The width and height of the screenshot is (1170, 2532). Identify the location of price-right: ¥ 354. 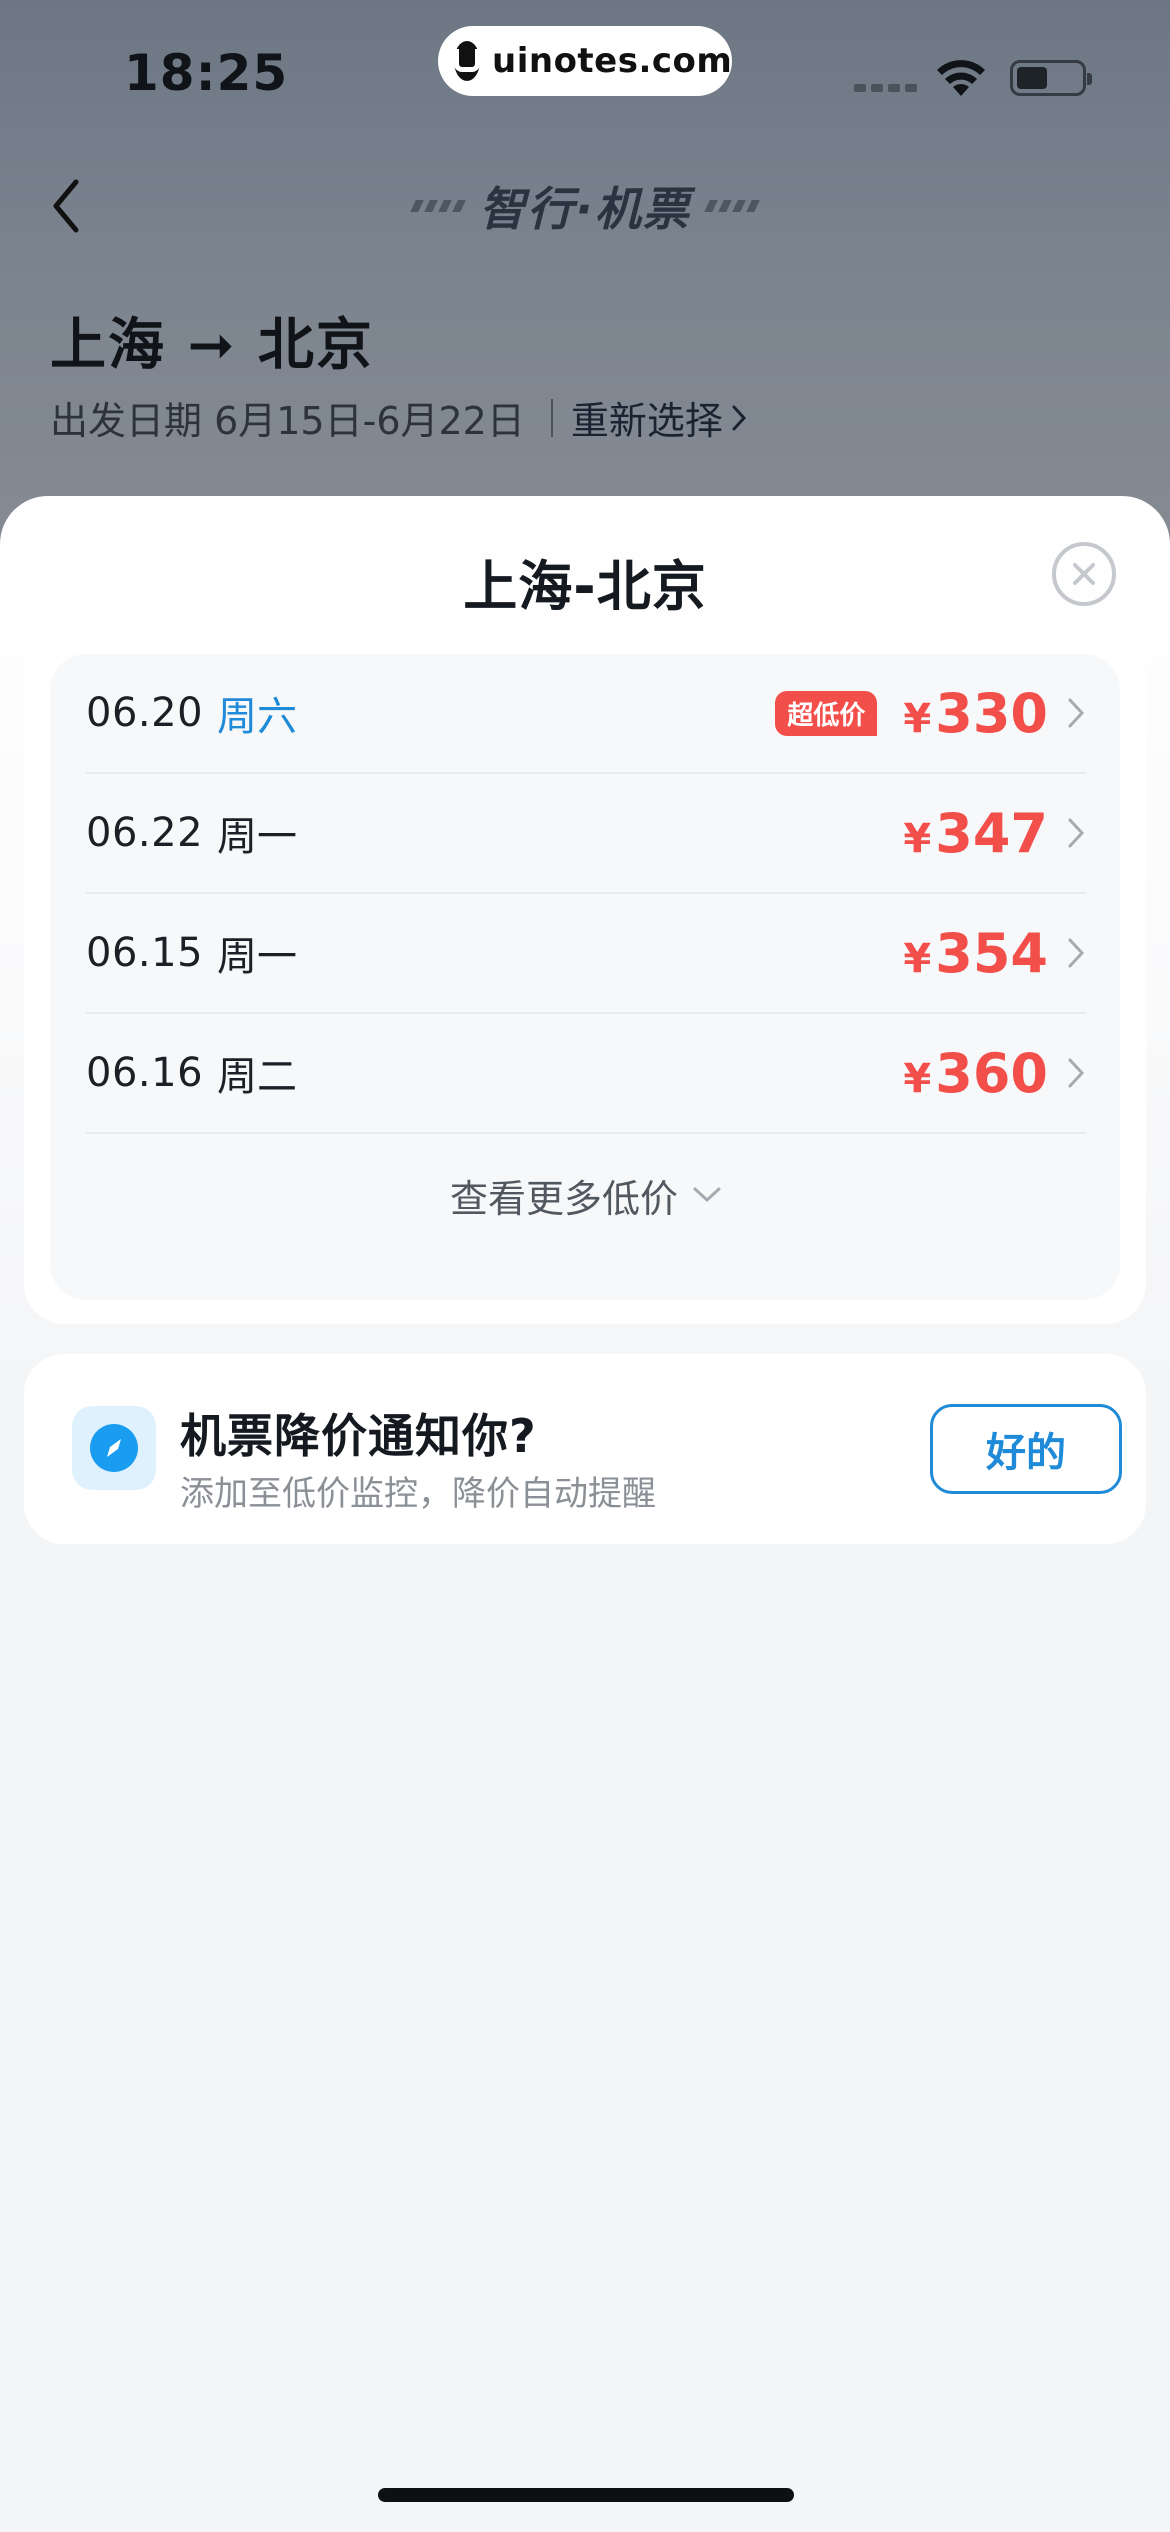
(994, 953).